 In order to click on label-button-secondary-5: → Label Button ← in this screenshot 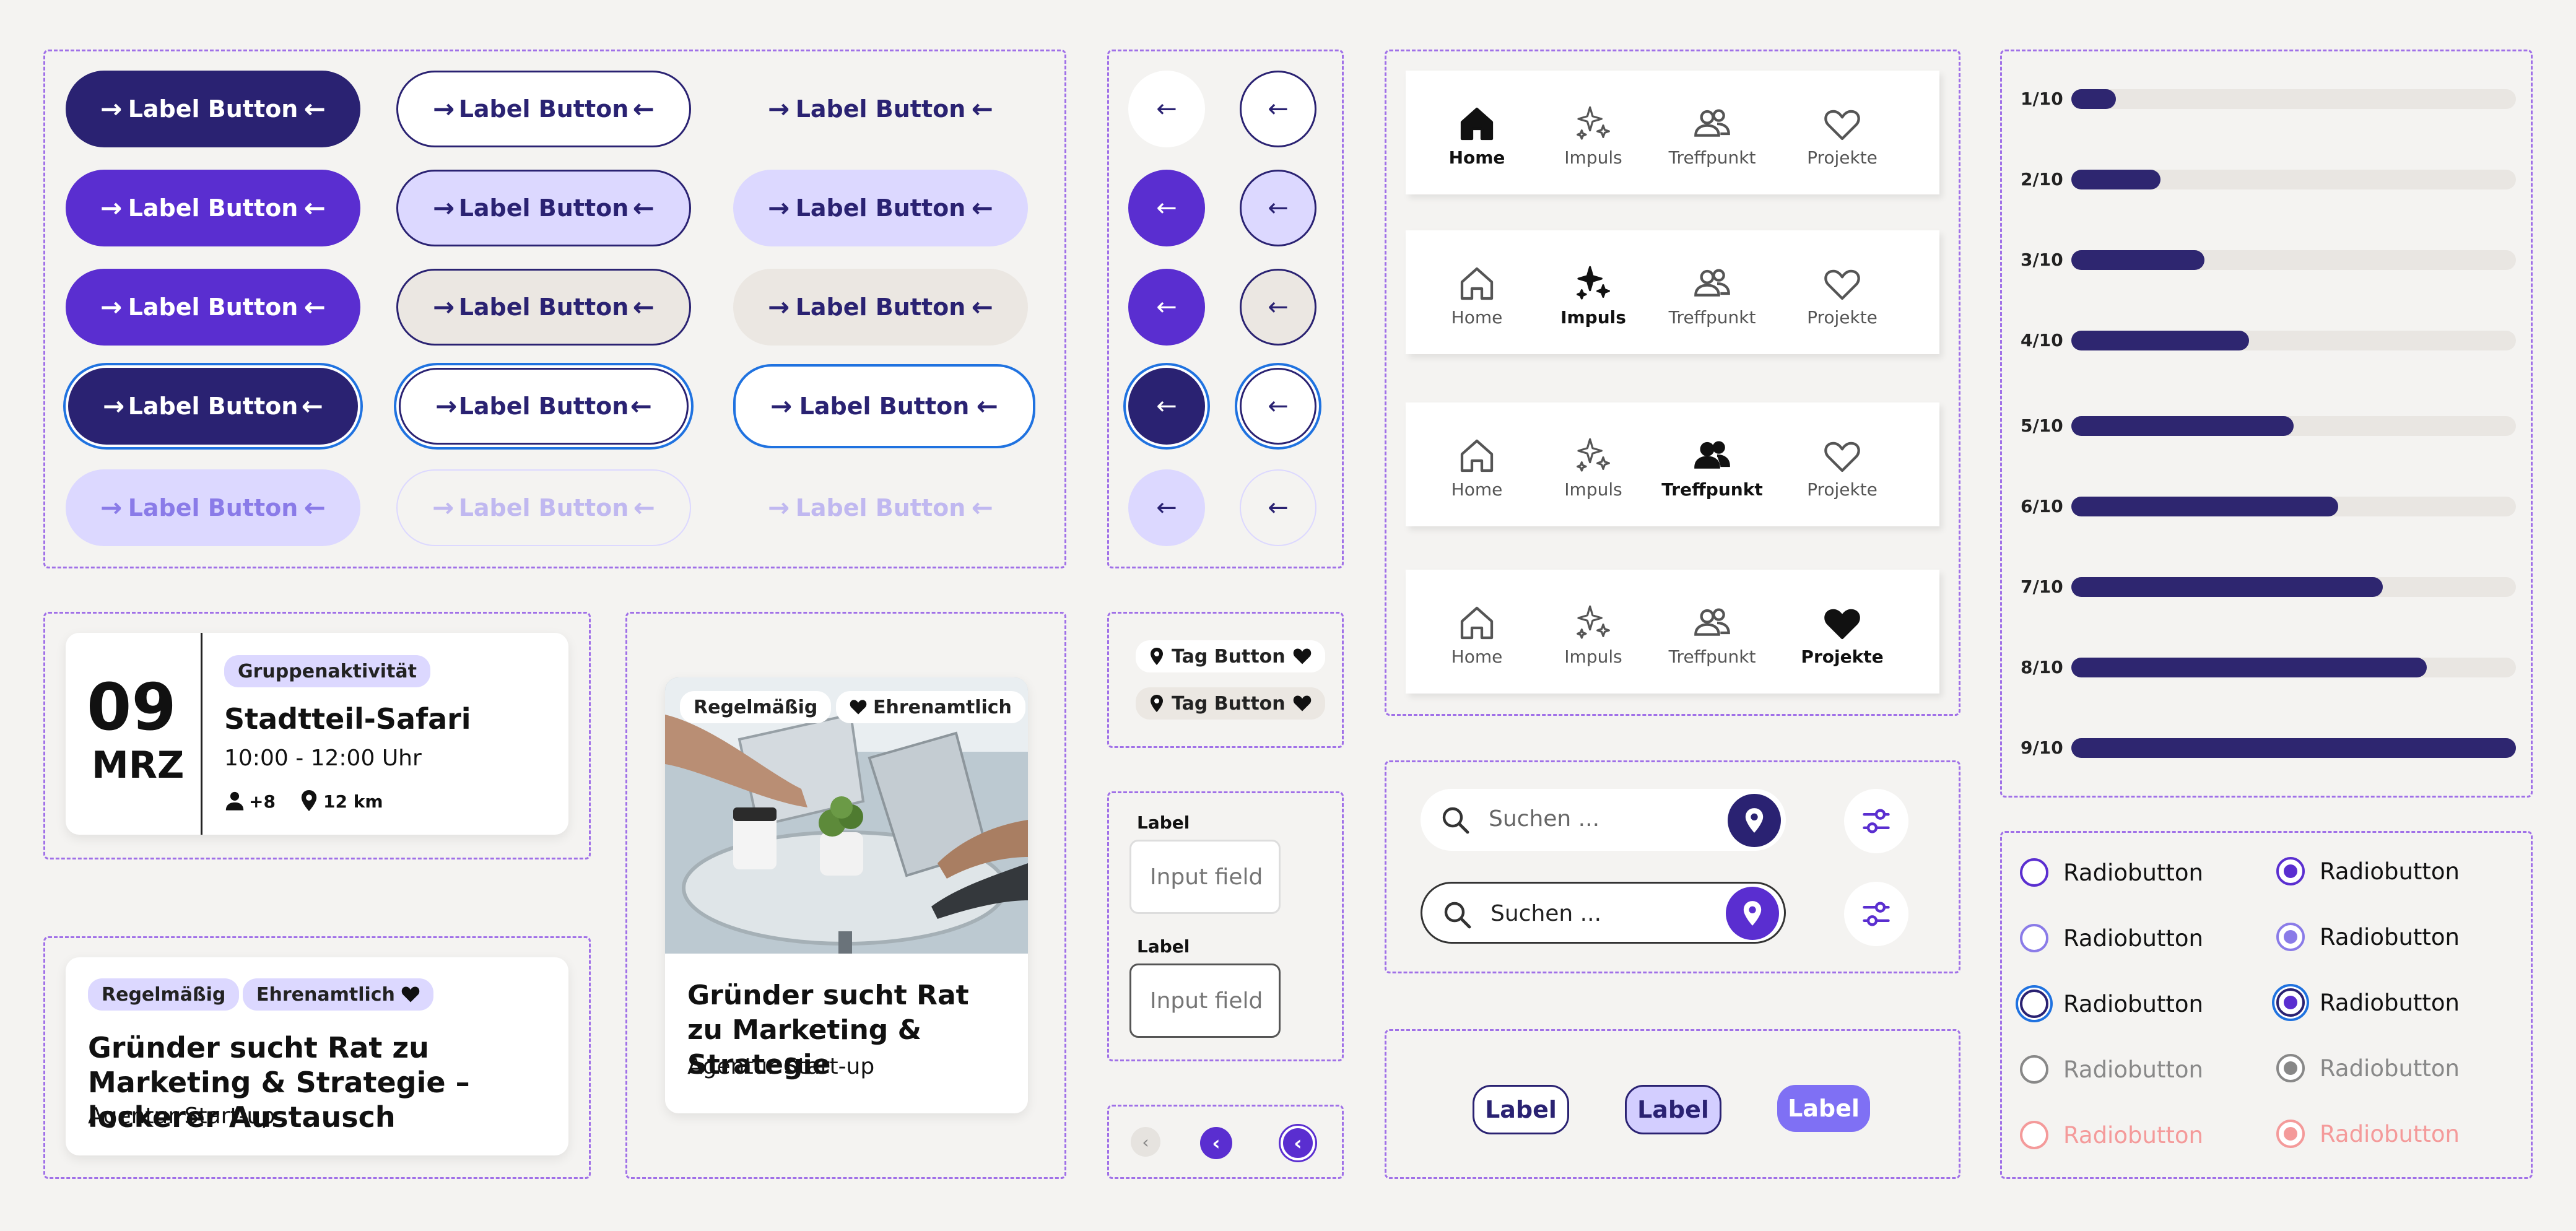, I will do `click(543, 507)`.